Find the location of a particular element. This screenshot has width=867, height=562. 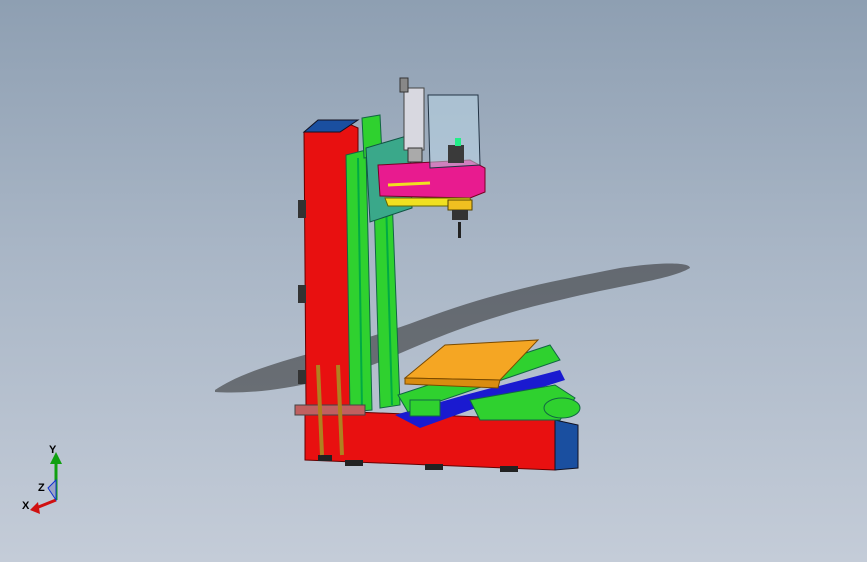

triad-y-label: Y is located at coordinates (53, 450).